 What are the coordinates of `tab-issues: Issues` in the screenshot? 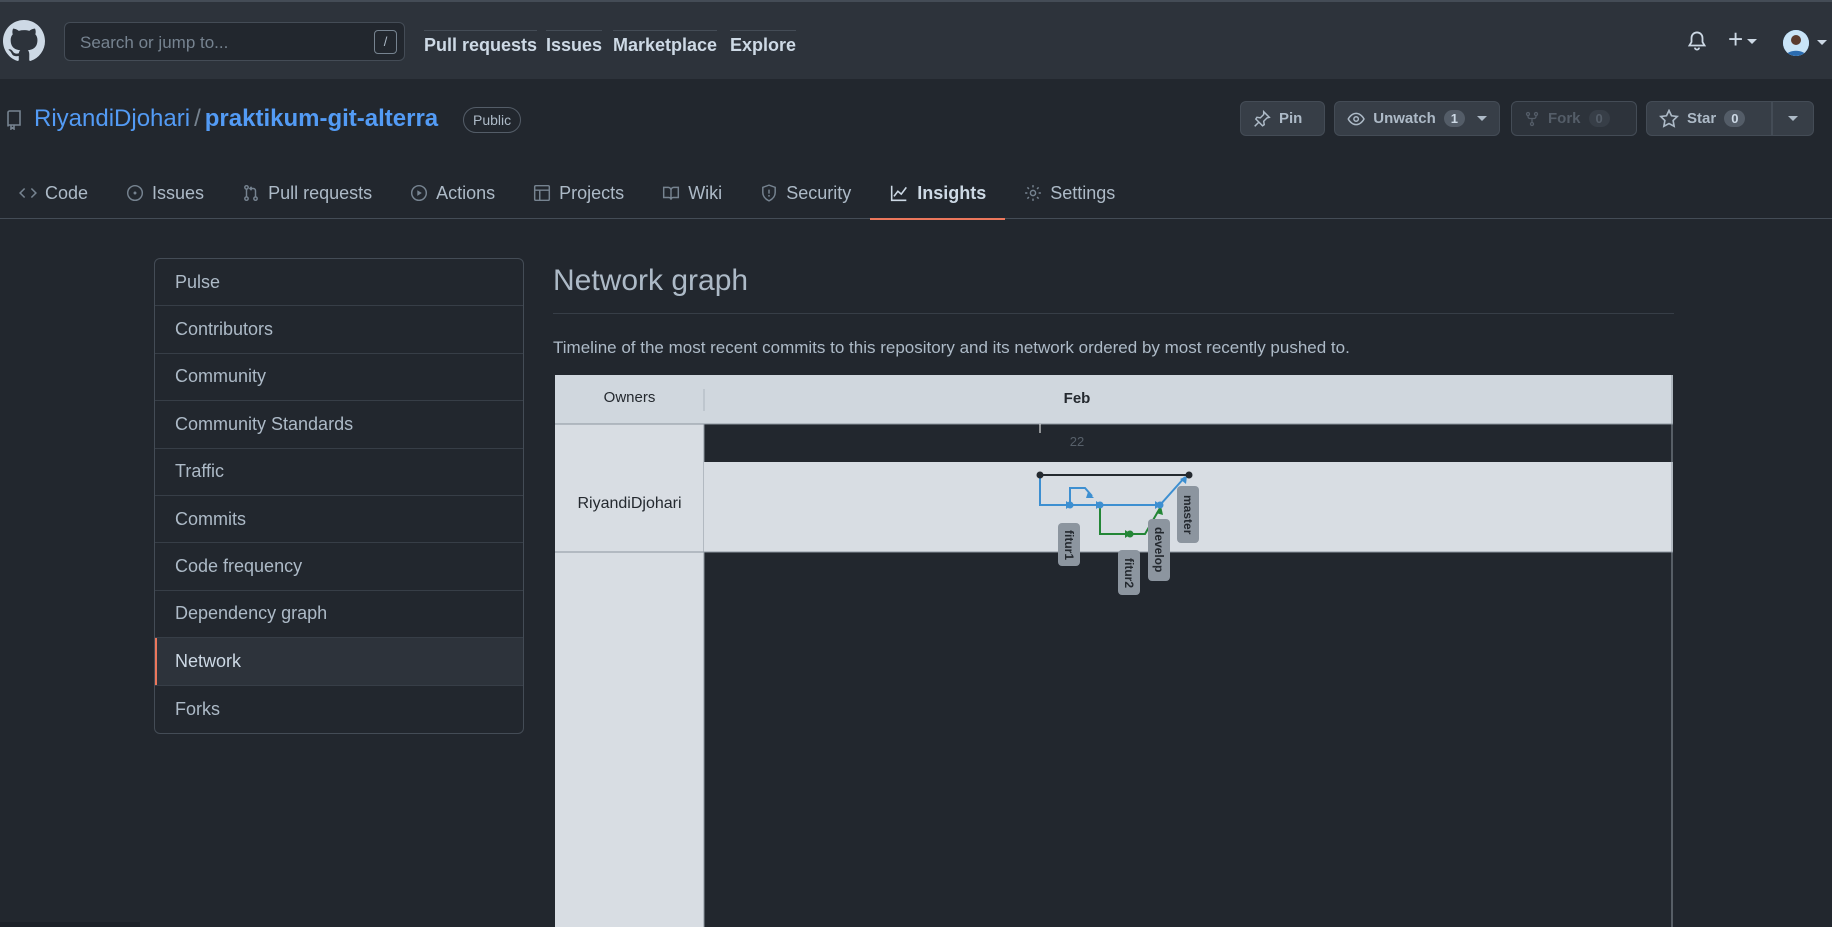 It's located at (165, 193).